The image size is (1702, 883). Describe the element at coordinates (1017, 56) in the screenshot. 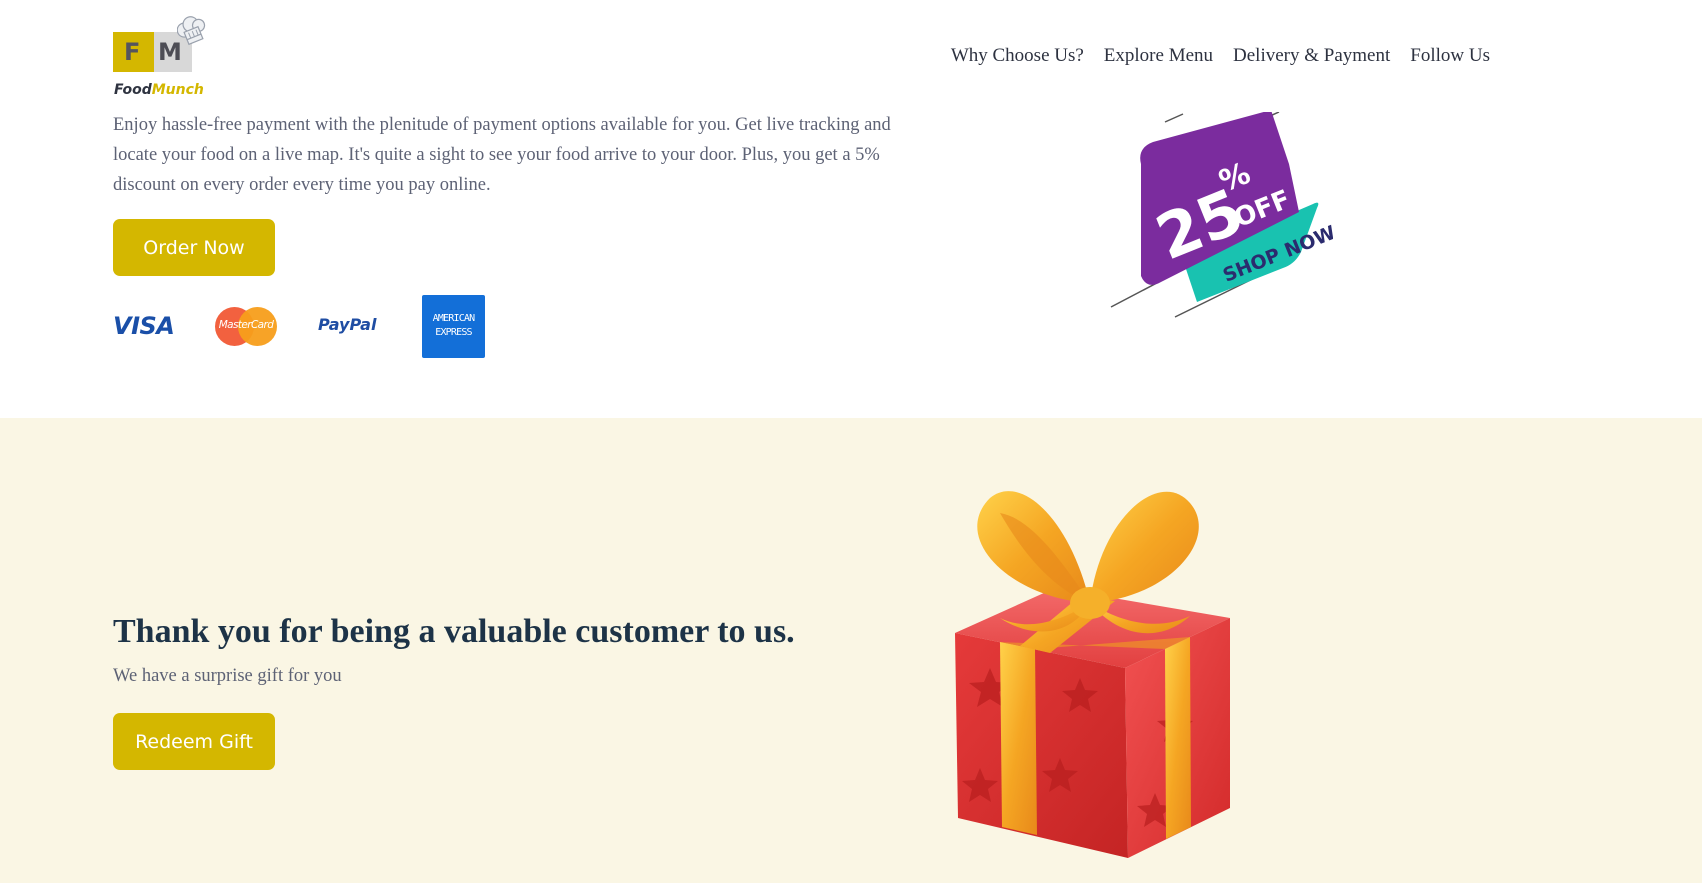

I see `nav-link-why-choose-us: Why Choose Us?` at that location.